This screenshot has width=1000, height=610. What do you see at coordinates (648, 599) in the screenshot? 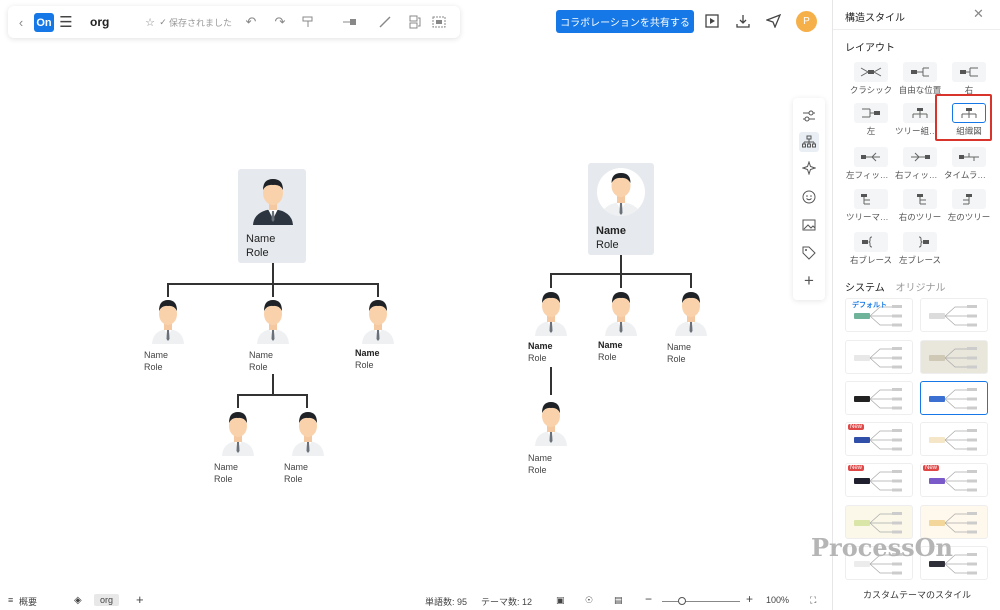
I see `zoom-out-button: −` at bounding box center [648, 599].